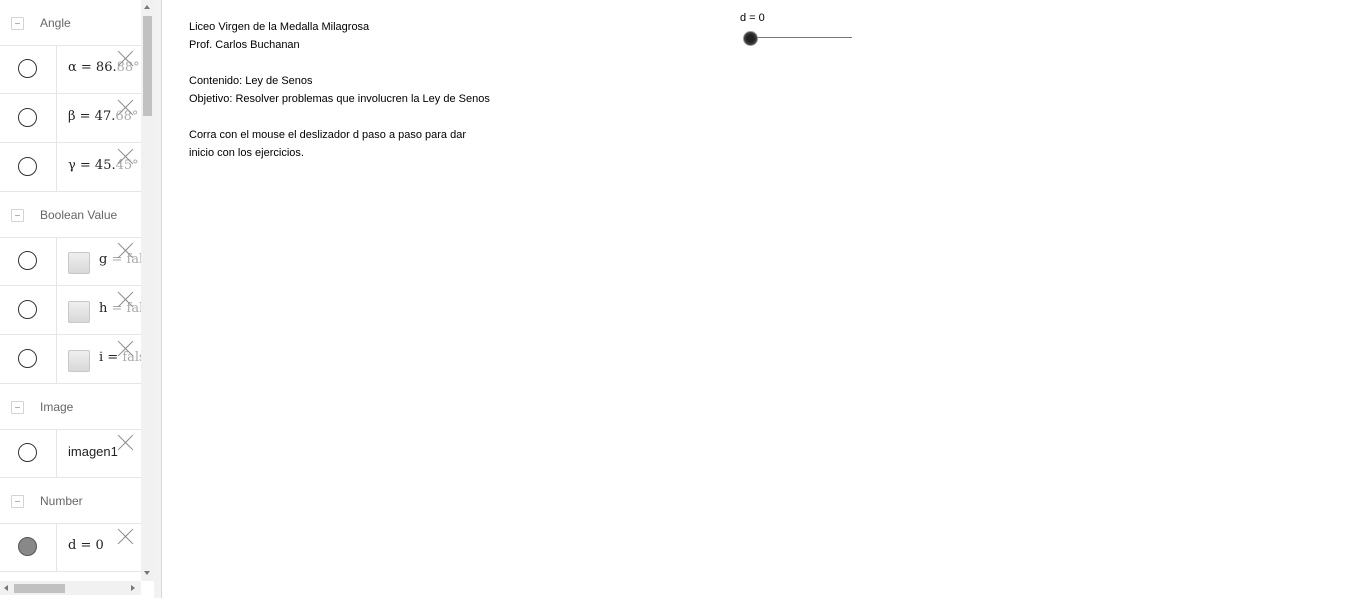 Image resolution: width=1360 pixels, height=598 pixels. What do you see at coordinates (246, 153) in the screenshot?
I see `instruction-text-cont: inicio con los ejercicios.` at bounding box center [246, 153].